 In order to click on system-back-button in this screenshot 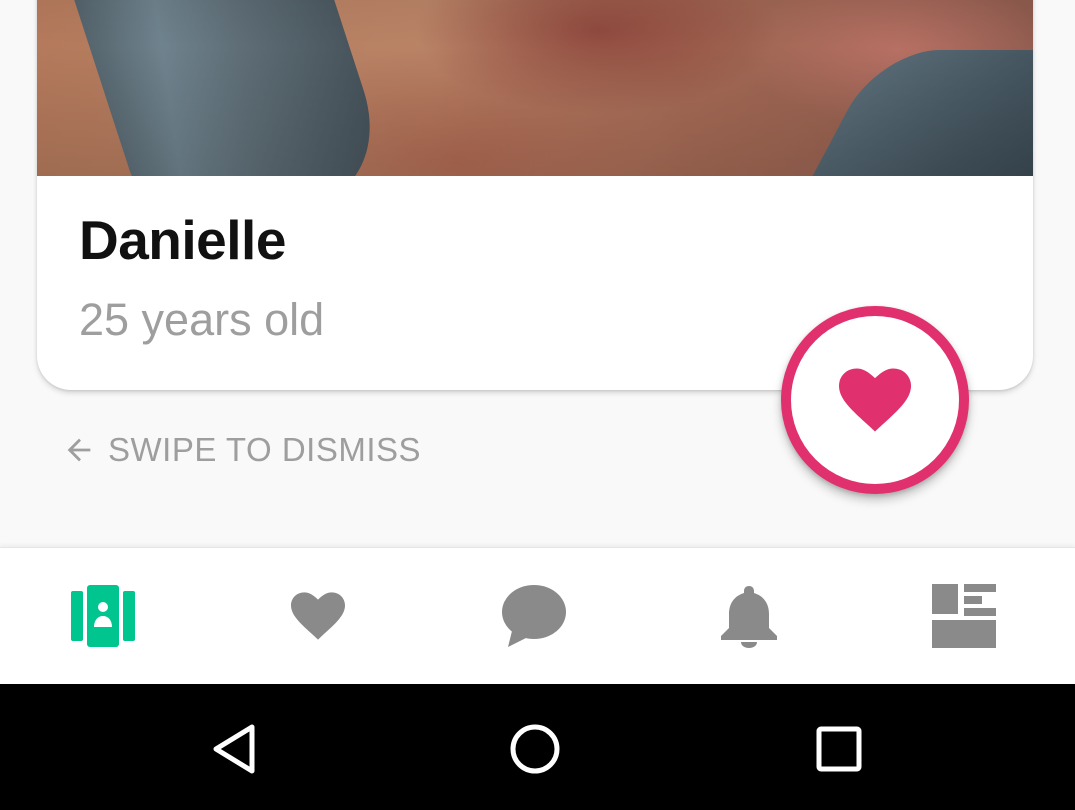, I will do `click(233, 749)`.